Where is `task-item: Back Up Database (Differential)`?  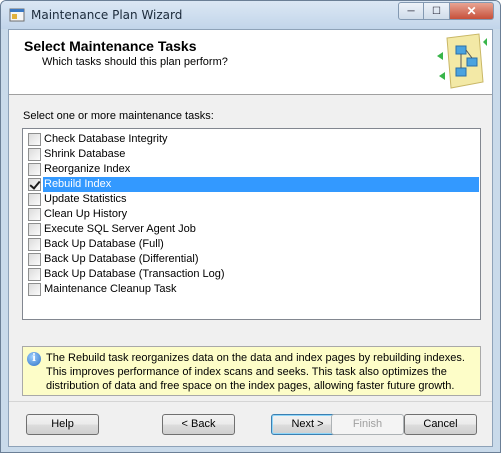
task-item: Back Up Database (Differential) is located at coordinates (251, 259).